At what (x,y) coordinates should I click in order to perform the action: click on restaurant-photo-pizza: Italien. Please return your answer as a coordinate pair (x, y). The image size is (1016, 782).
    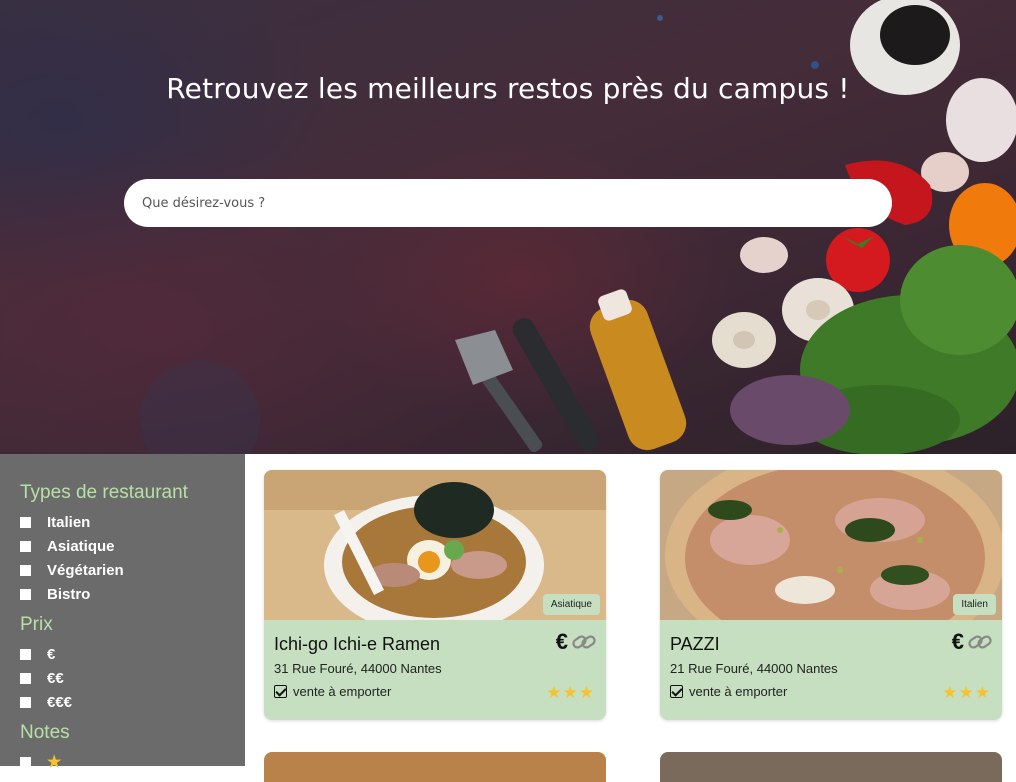
    Looking at the image, I should click on (831, 545).